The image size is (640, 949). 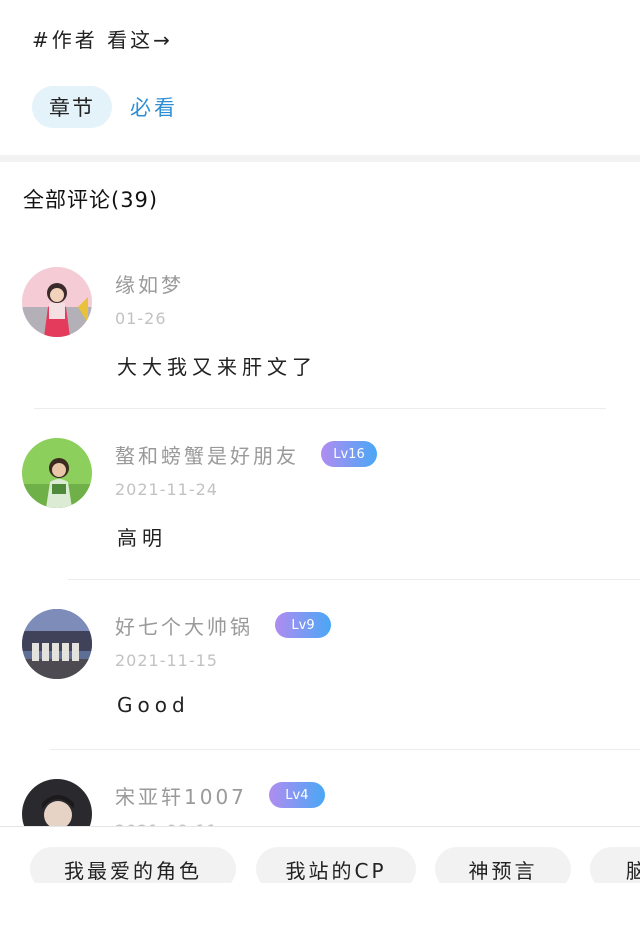 What do you see at coordinates (296, 795) in the screenshot?
I see `level-badge: Lv4` at bounding box center [296, 795].